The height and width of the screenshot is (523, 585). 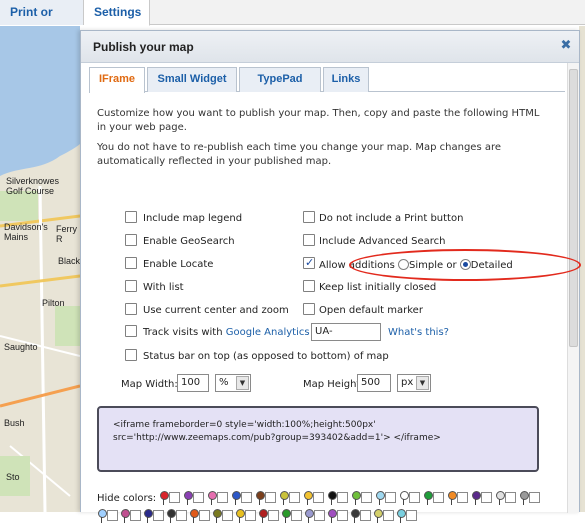 What do you see at coordinates (184, 332) in the screenshot?
I see `track-visits-prefix: Track visits with` at bounding box center [184, 332].